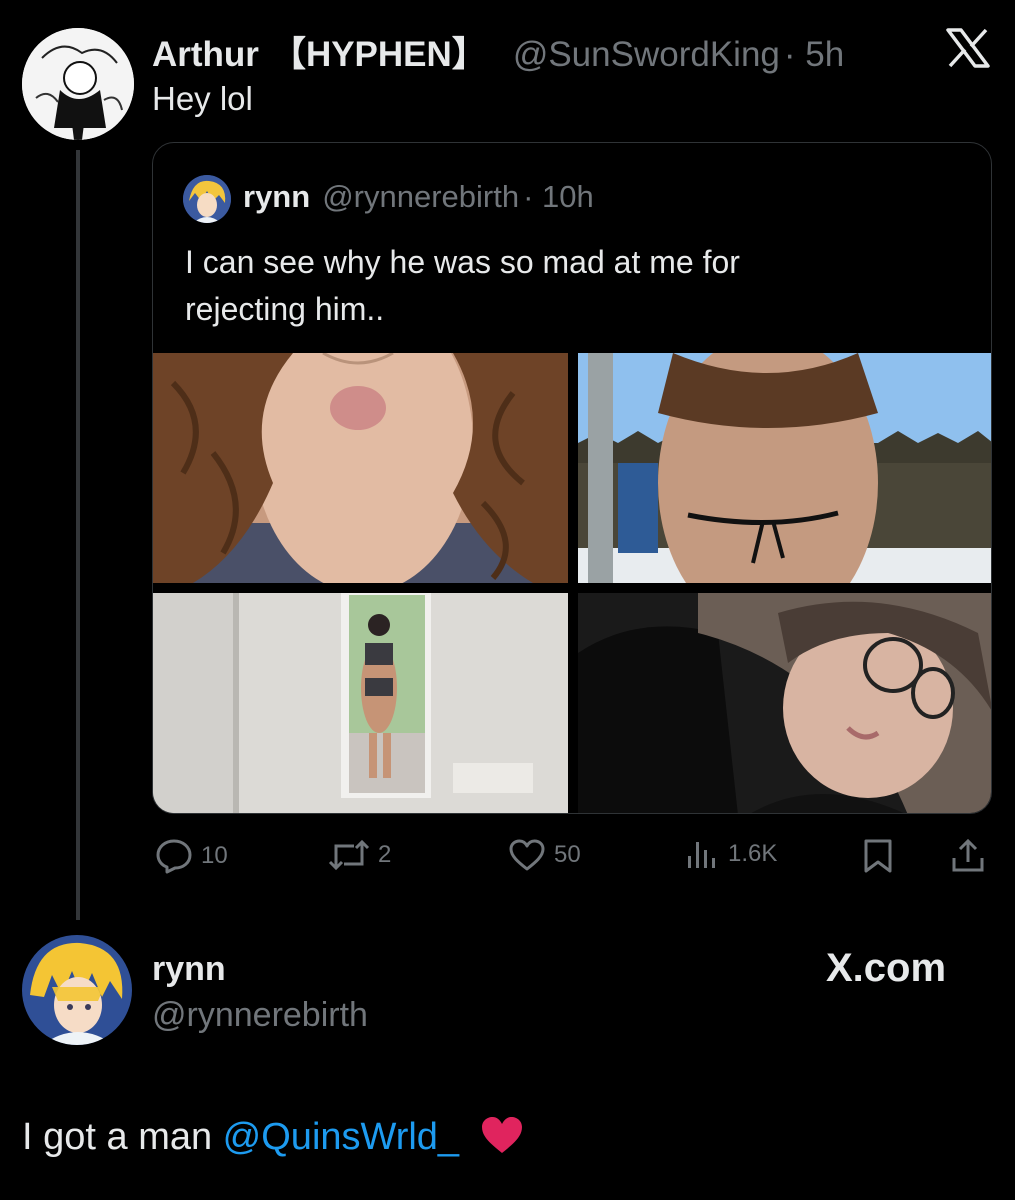 The height and width of the screenshot is (1200, 1015). I want to click on quoted-tweet-text-line1: I can see why he was so mad at me for, so click(462, 262).